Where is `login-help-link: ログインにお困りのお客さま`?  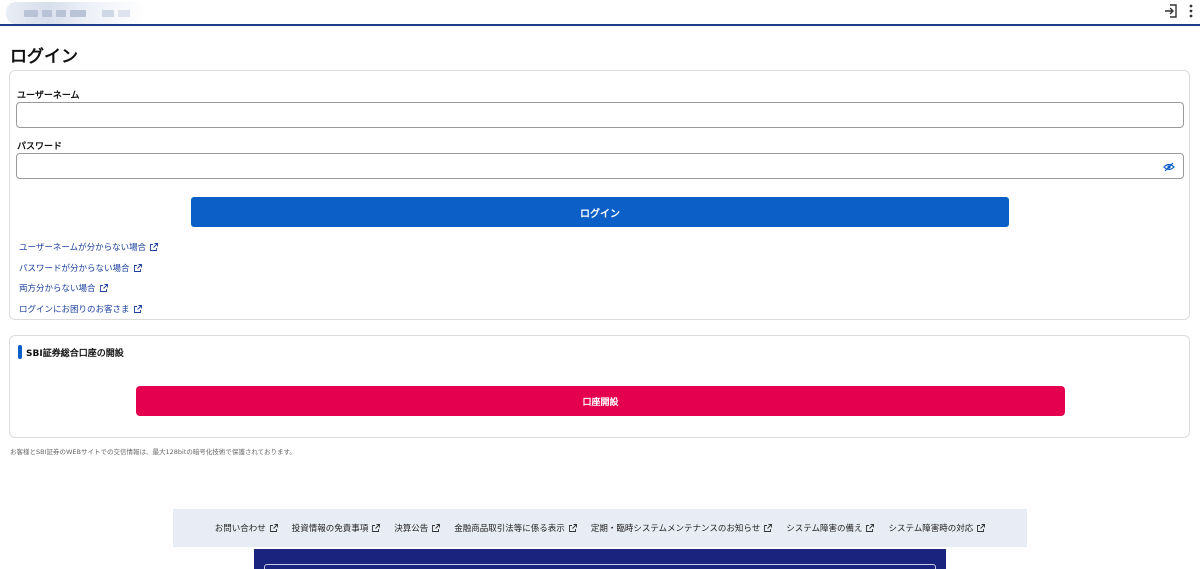 login-help-link: ログインにお困りのお客さま is located at coordinates (80, 309).